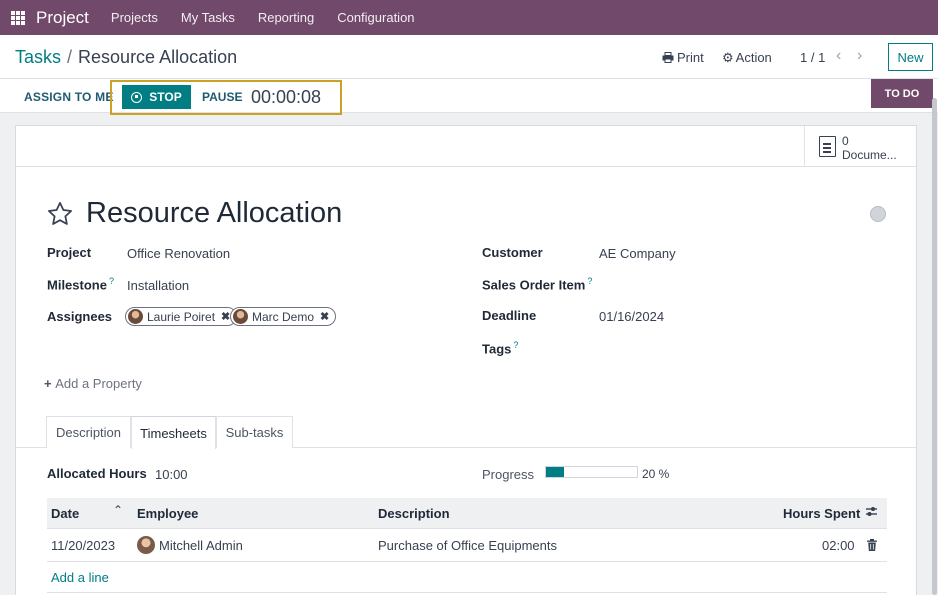  I want to click on row-hours-spent: 02:00, so click(838, 545).